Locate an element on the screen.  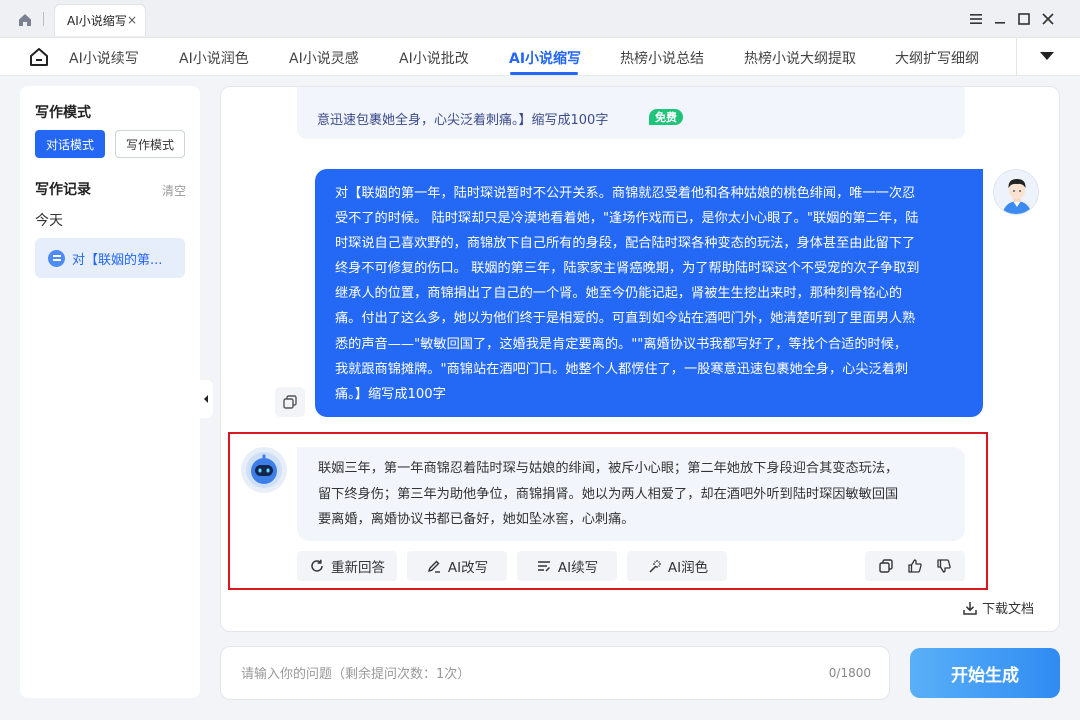
download-document-button: 下载文档 is located at coordinates (998, 607).